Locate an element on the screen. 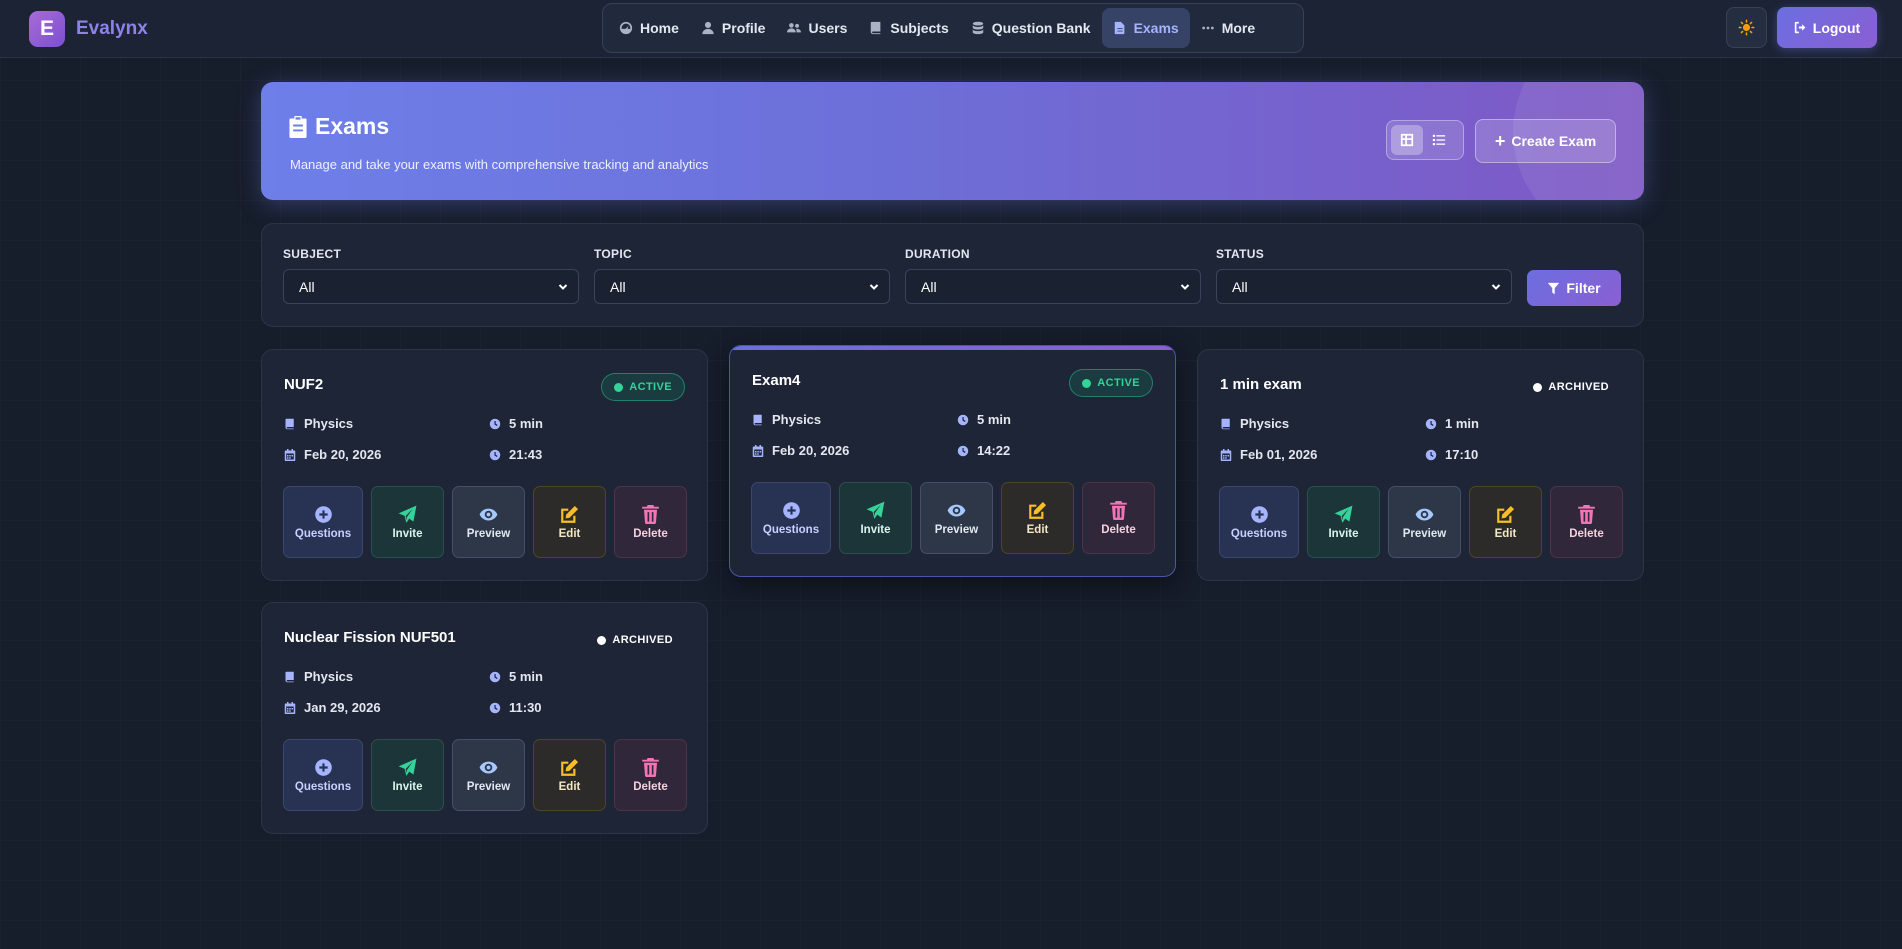  app-logo: E is located at coordinates (47, 29).